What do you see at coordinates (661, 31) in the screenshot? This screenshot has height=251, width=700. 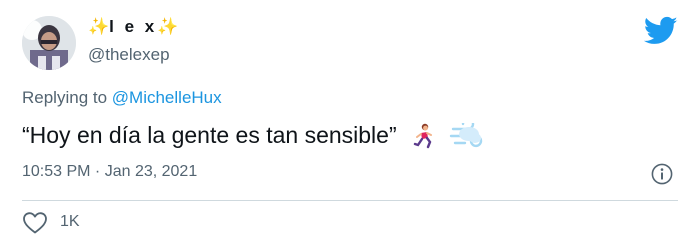 I see `twitter-bird-icon` at bounding box center [661, 31].